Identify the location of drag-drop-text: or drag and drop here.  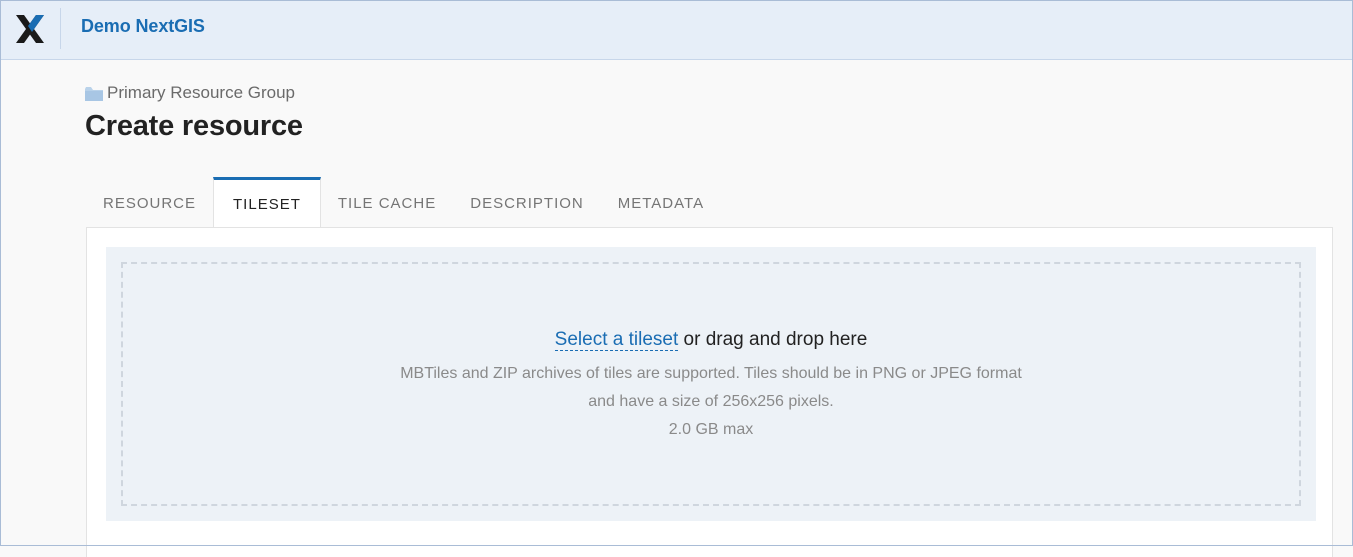
(773, 339).